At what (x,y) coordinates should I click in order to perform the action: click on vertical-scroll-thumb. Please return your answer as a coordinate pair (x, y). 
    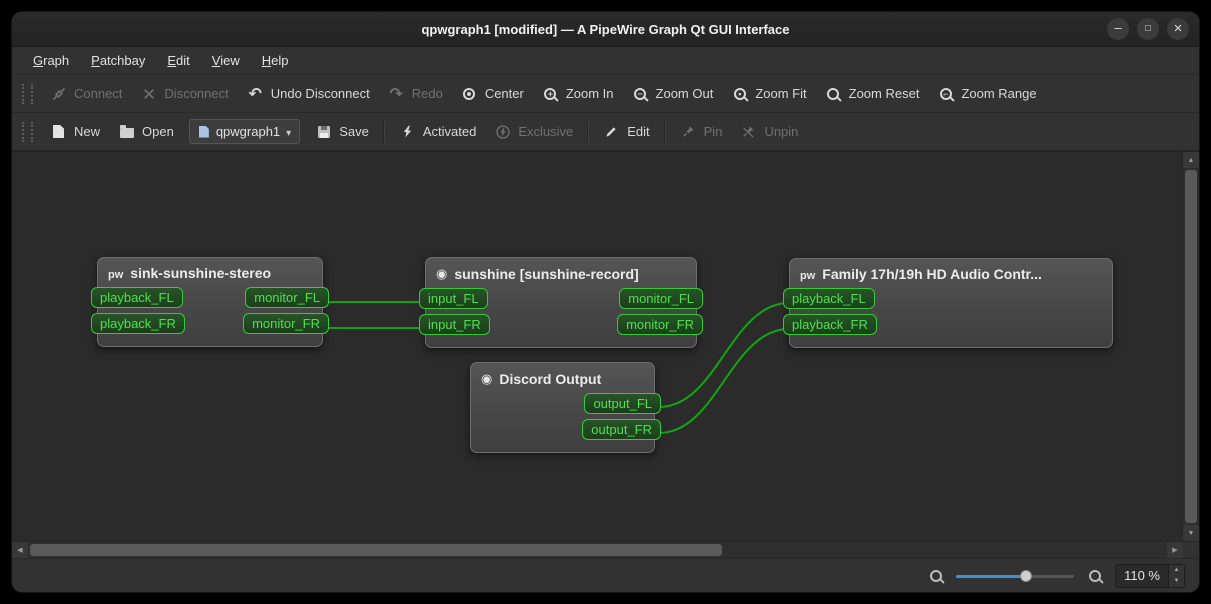
    Looking at the image, I should click on (1191, 346).